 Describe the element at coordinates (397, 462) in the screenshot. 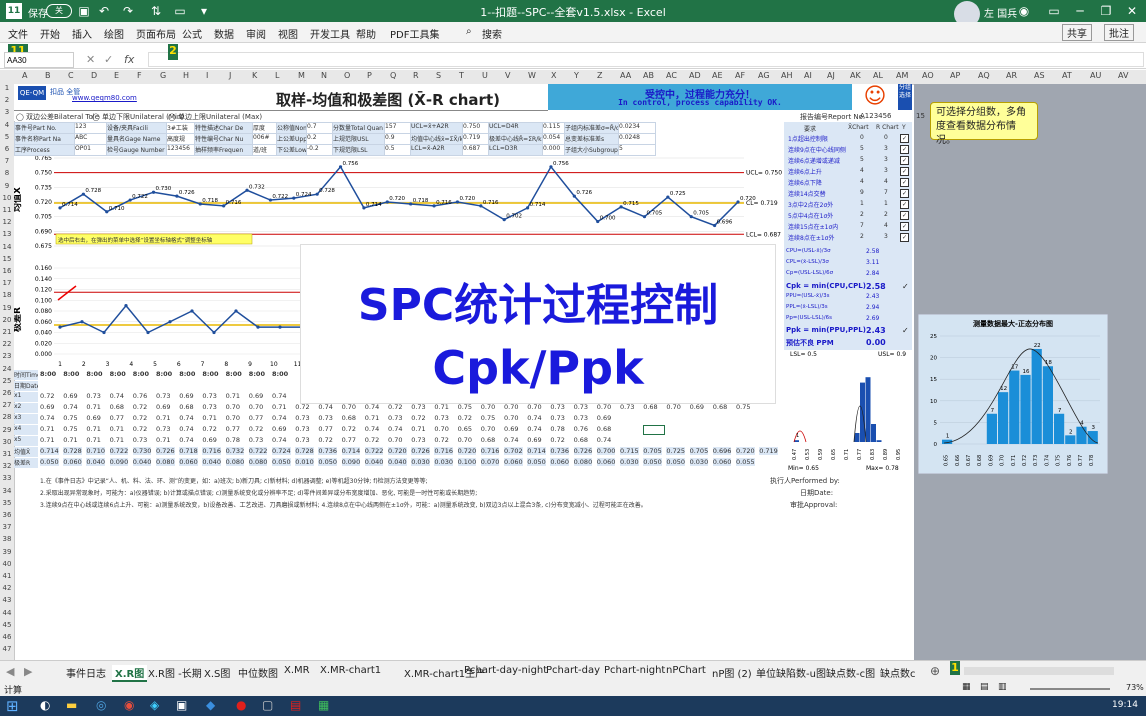

I see `data-cell: 0.040` at that location.